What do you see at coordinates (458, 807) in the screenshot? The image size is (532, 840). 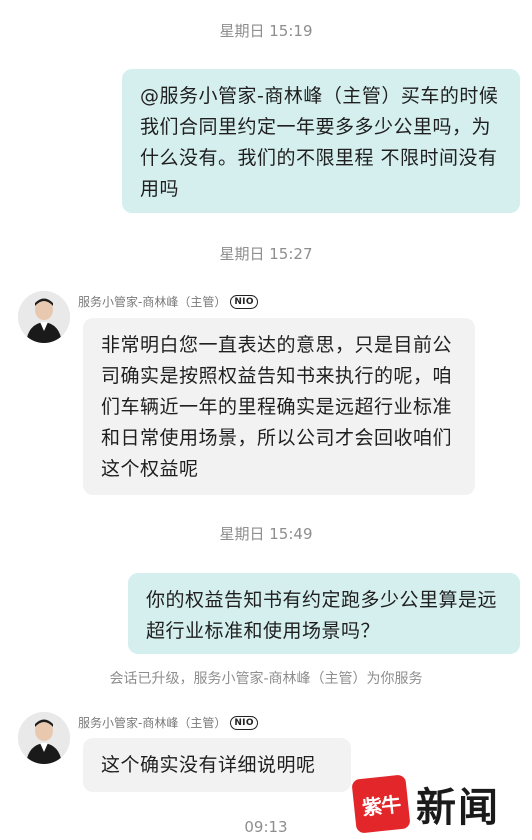 I see `watermark-text: 新闻` at bounding box center [458, 807].